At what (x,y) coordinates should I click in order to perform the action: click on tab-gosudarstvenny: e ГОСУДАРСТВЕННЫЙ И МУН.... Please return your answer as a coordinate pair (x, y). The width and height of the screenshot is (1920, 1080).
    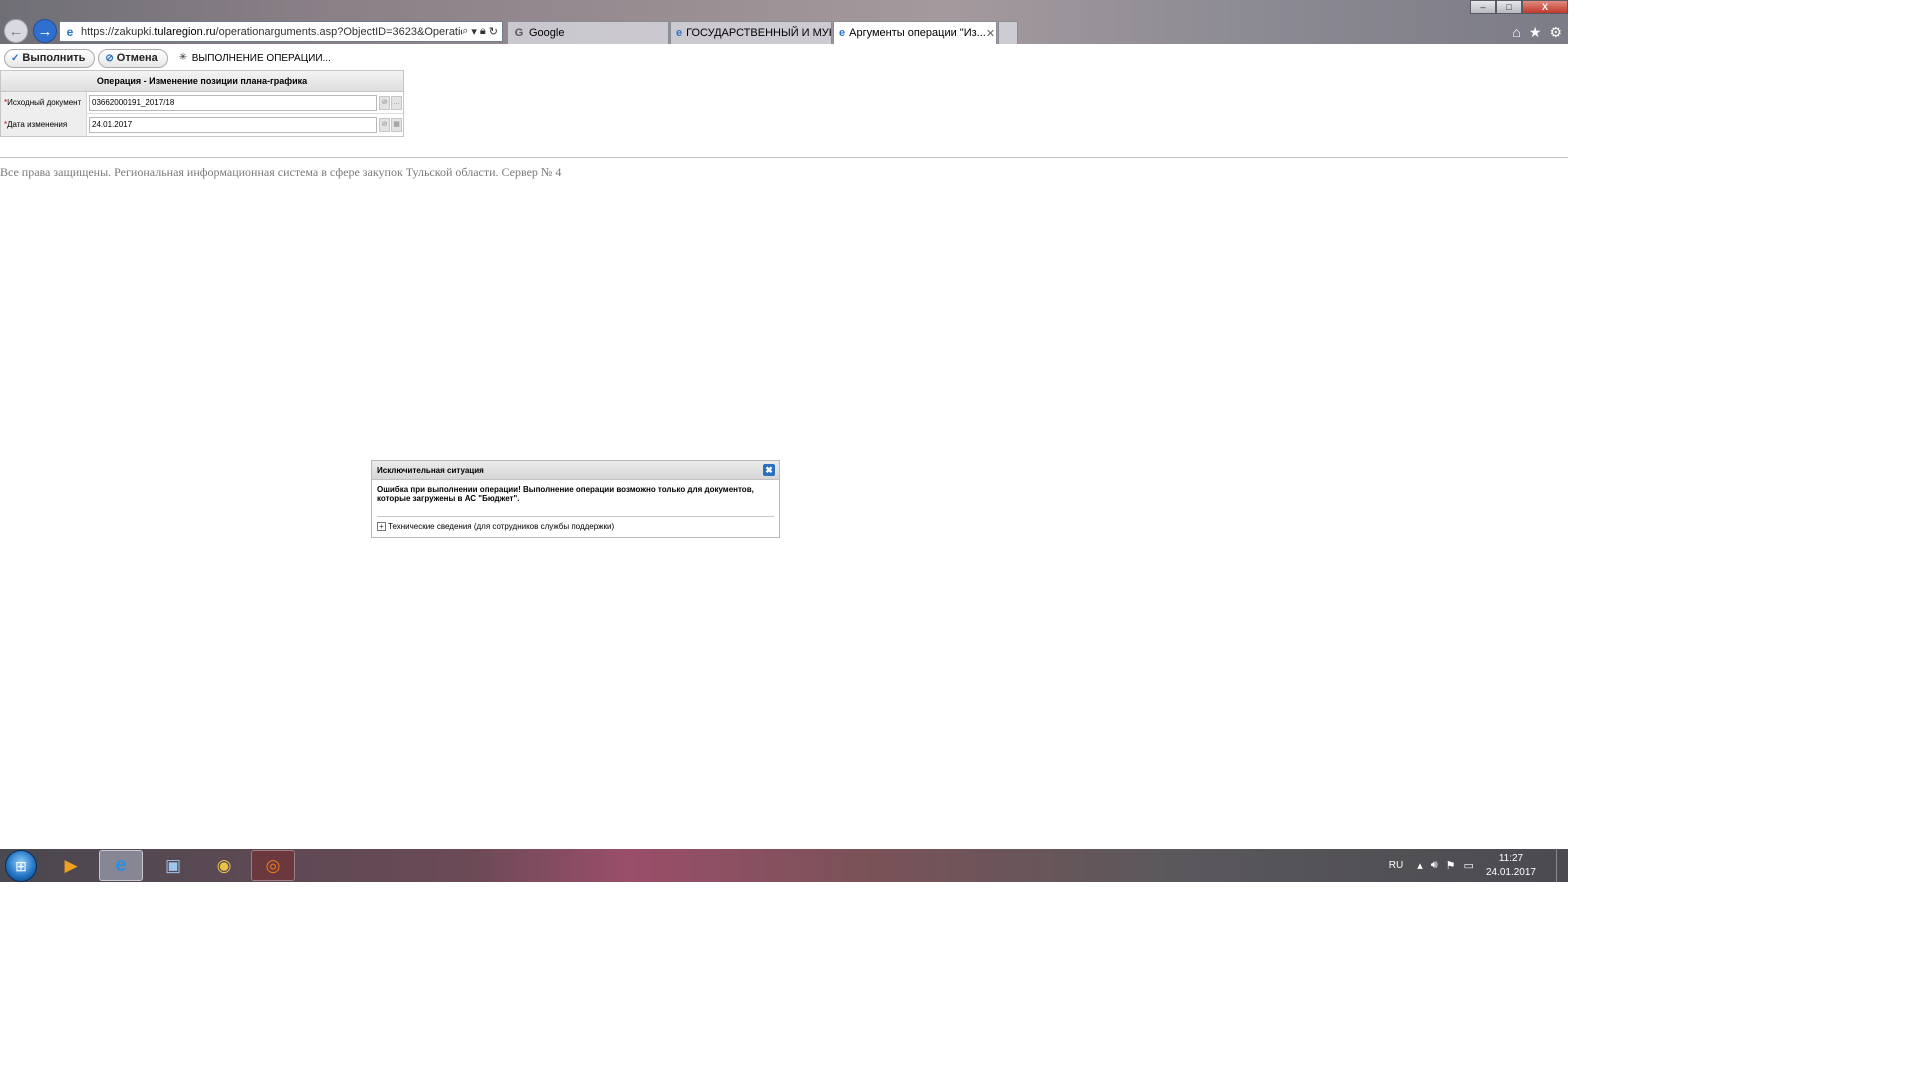
    Looking at the image, I should click on (751, 32).